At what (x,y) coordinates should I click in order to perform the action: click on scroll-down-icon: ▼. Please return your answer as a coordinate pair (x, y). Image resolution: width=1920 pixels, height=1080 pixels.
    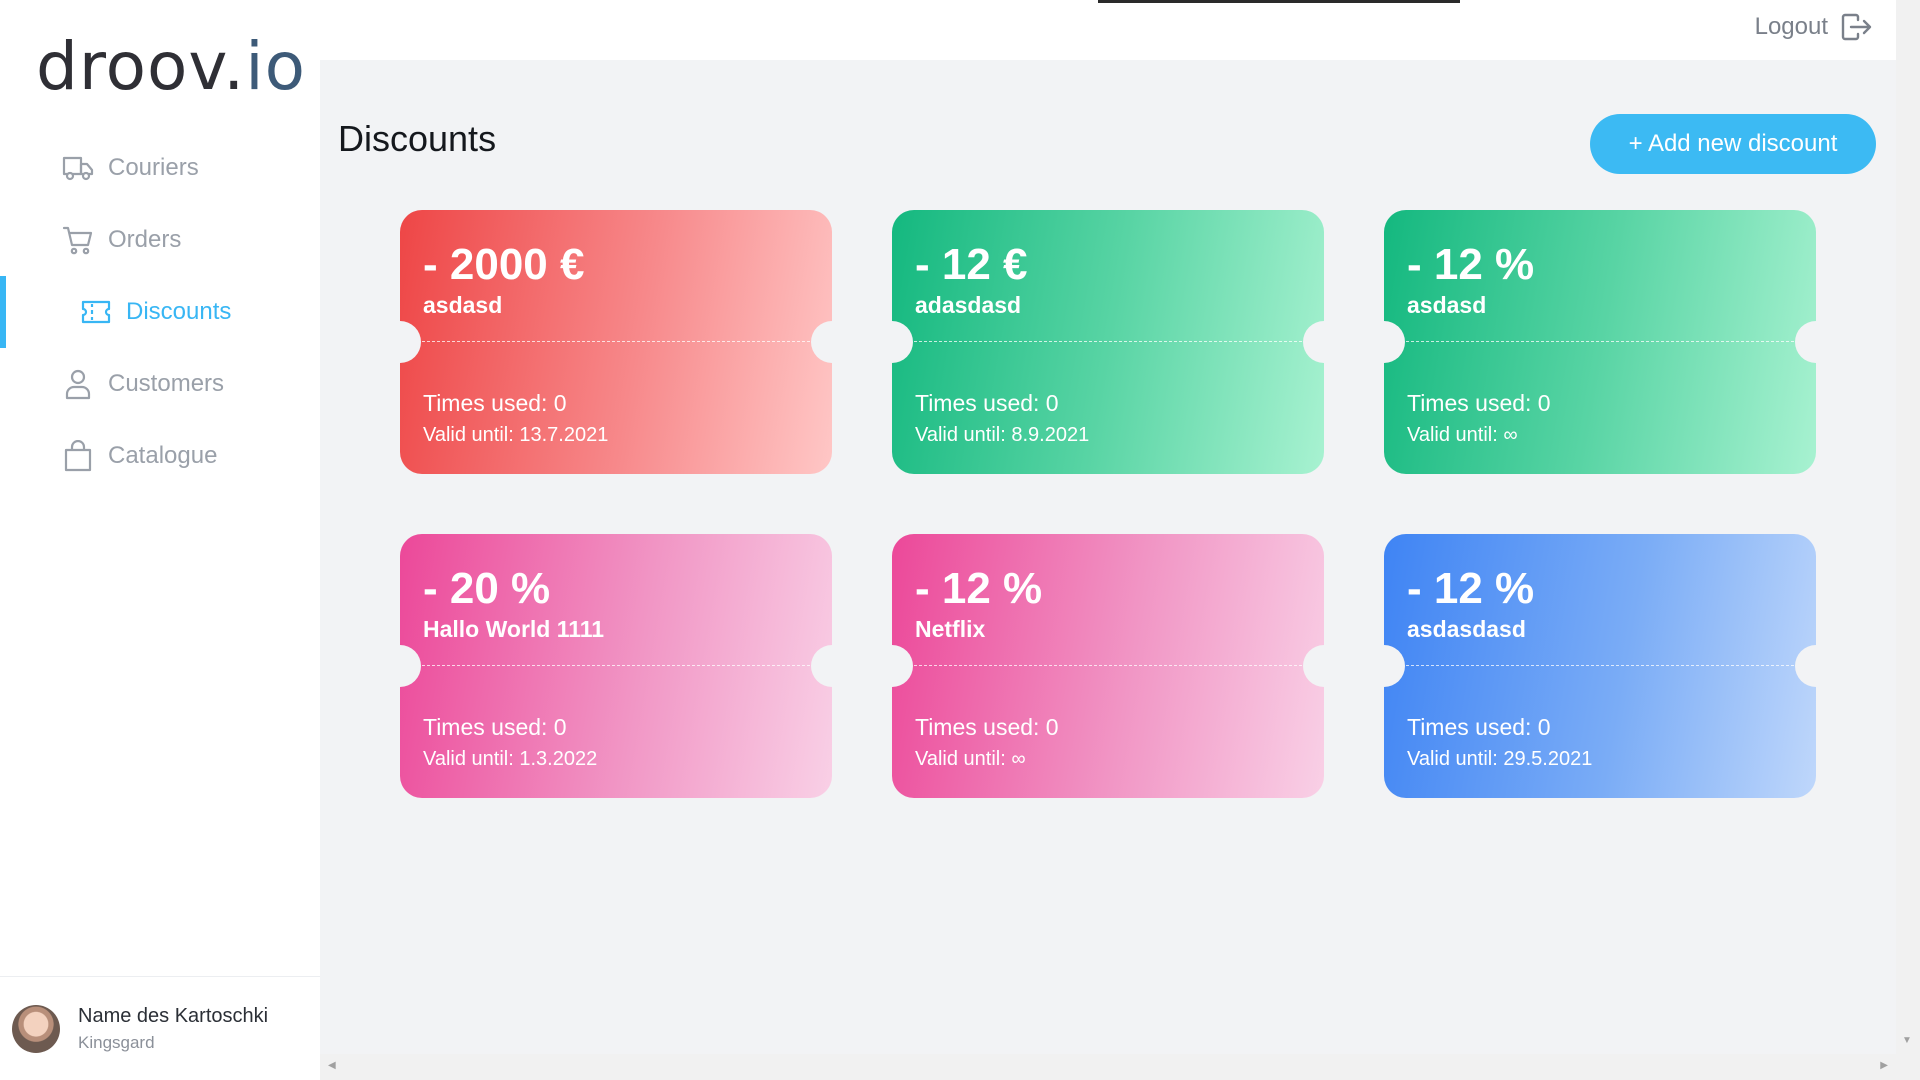
    Looking at the image, I should click on (1907, 1040).